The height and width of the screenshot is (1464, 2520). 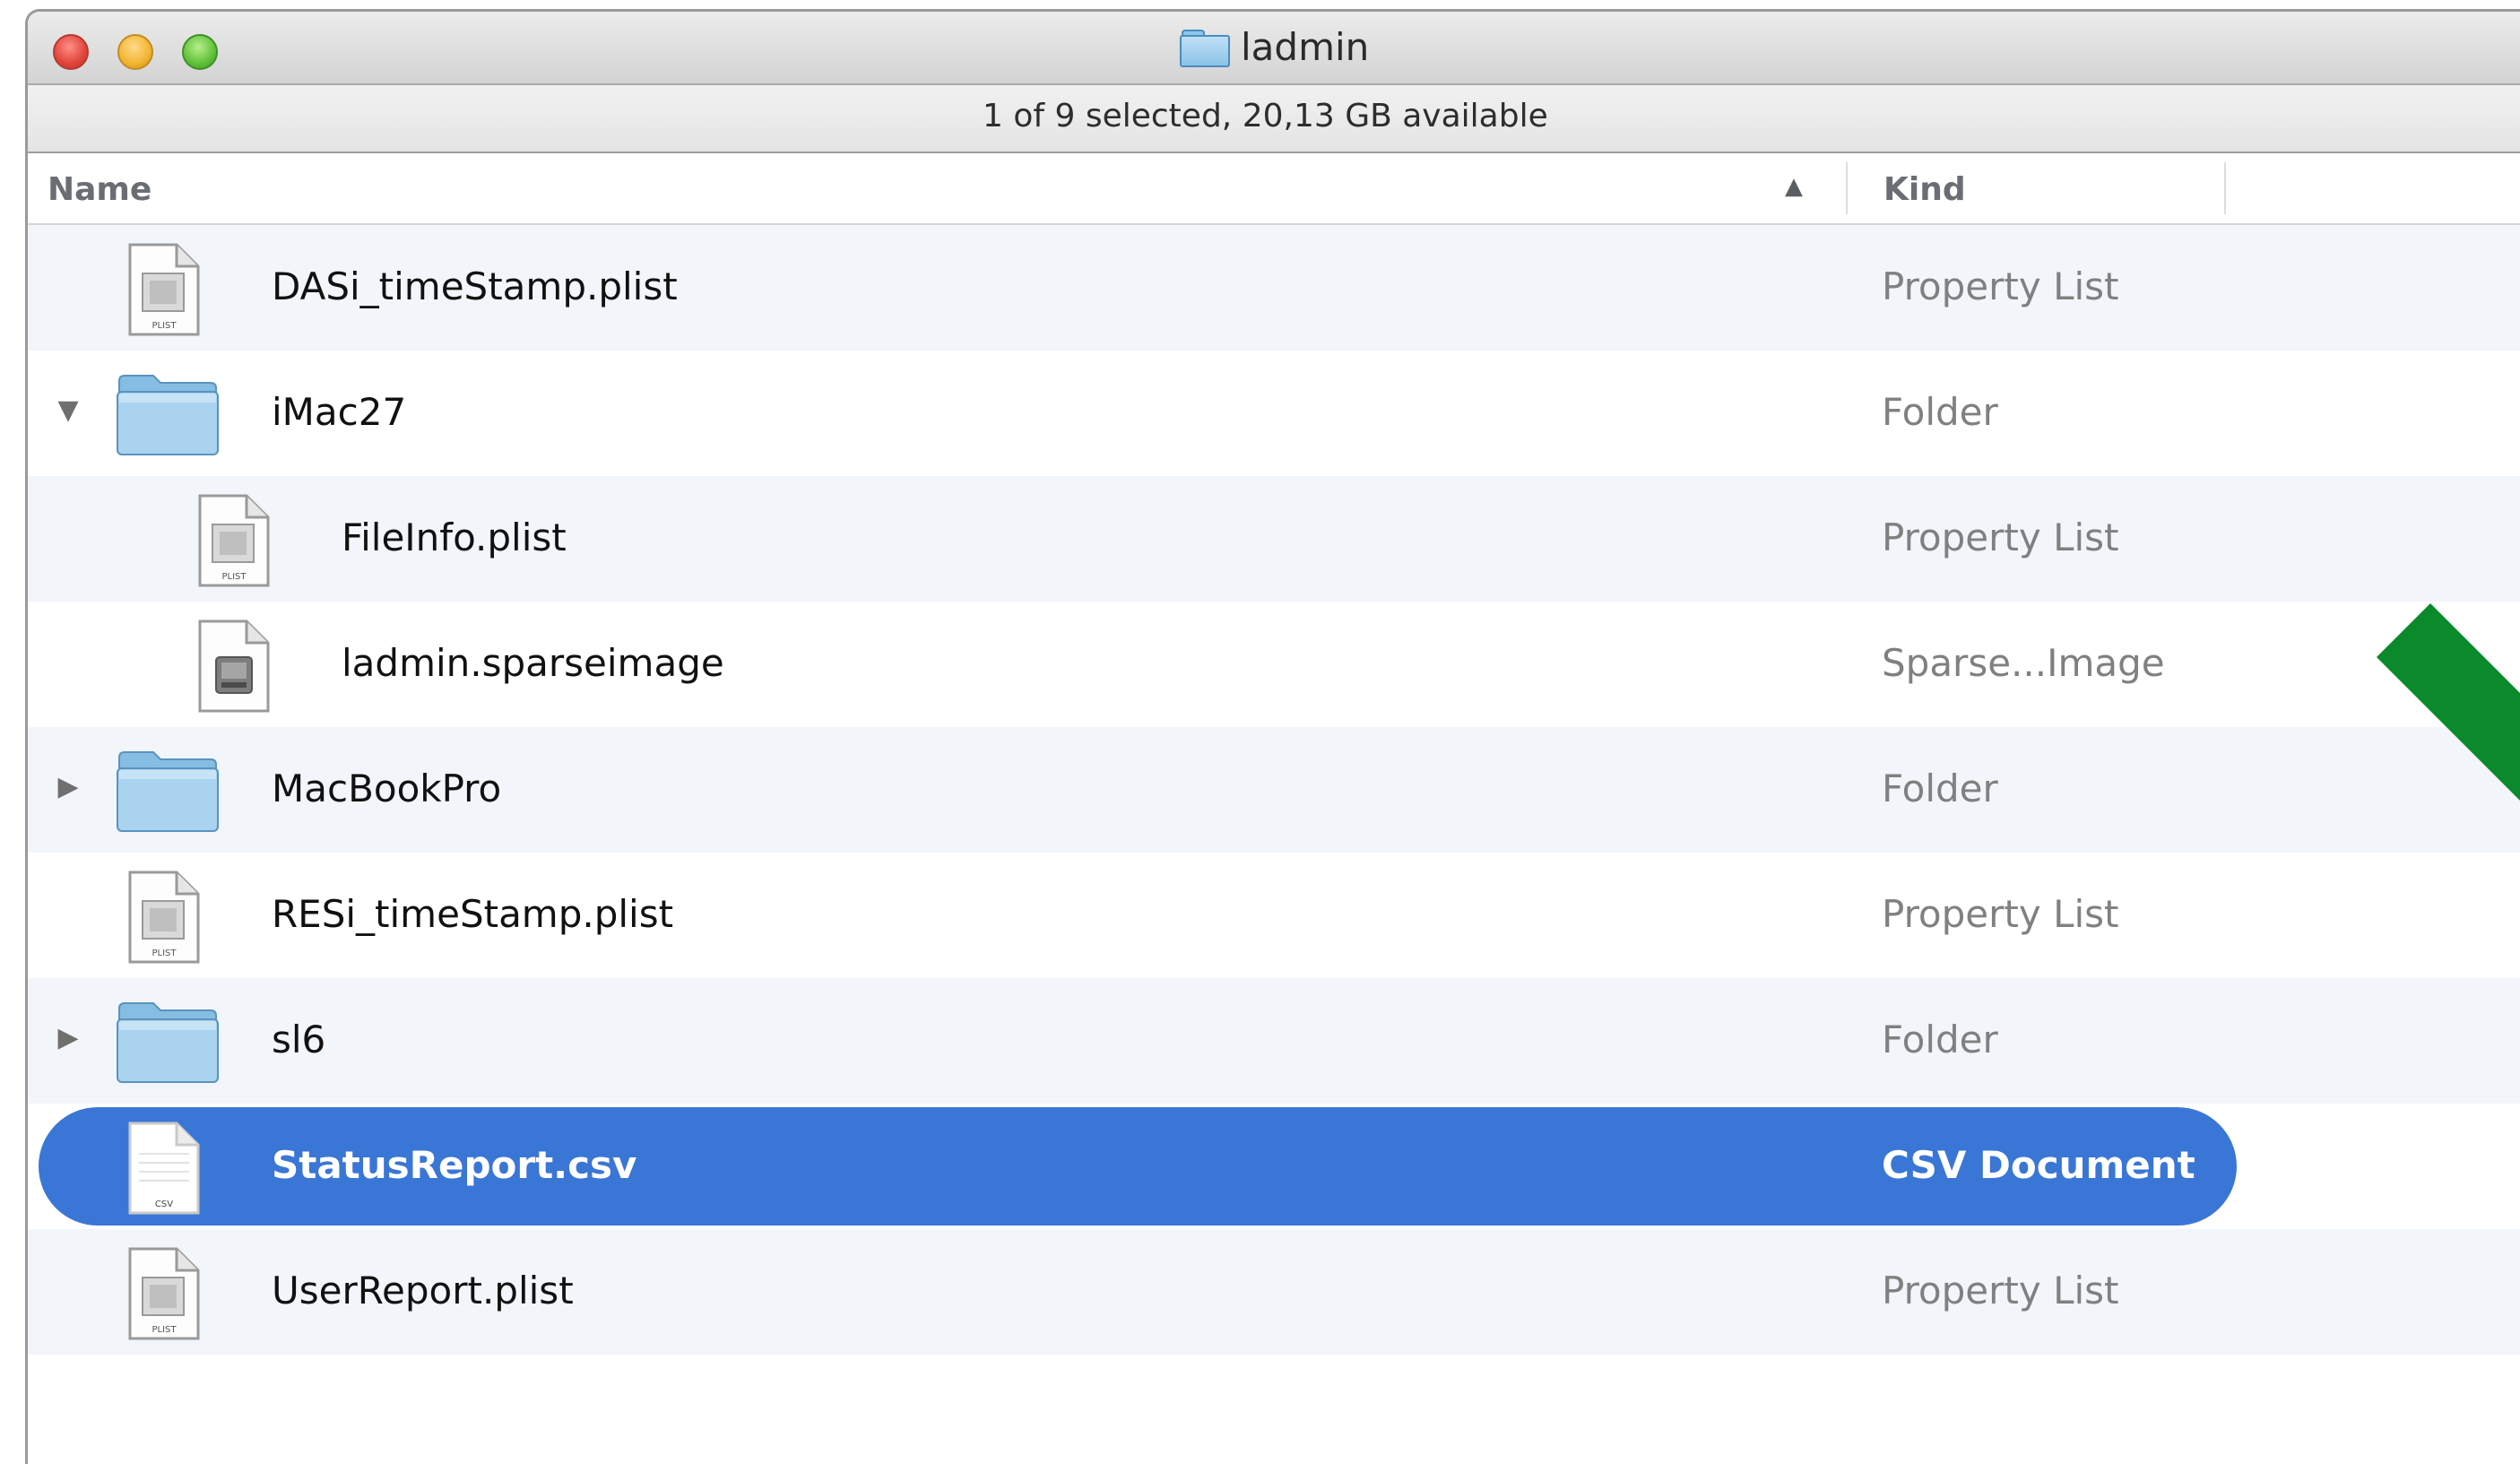 What do you see at coordinates (68, 411) in the screenshot?
I see `disclosure-expanded-icon: ▼` at bounding box center [68, 411].